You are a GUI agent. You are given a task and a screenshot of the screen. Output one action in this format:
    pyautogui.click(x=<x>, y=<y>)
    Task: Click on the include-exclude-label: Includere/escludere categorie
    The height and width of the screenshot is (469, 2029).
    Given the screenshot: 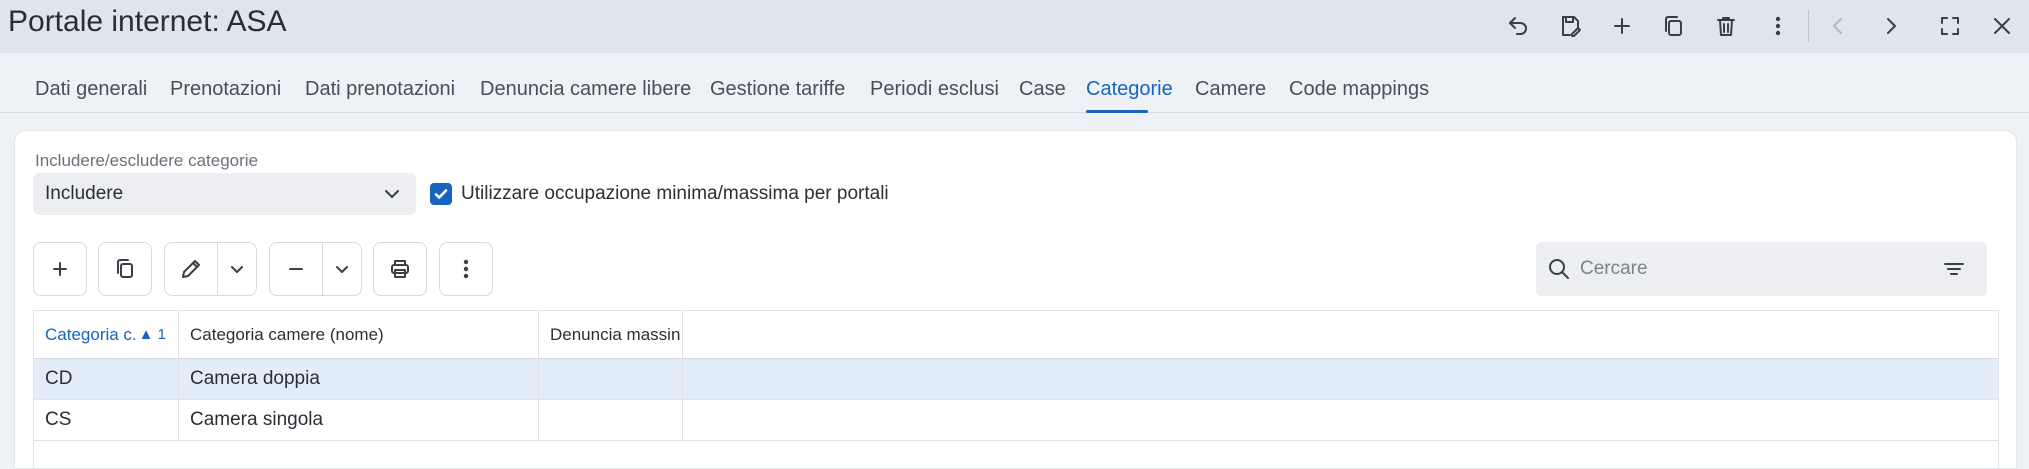 What is the action you would take?
    pyautogui.click(x=147, y=160)
    